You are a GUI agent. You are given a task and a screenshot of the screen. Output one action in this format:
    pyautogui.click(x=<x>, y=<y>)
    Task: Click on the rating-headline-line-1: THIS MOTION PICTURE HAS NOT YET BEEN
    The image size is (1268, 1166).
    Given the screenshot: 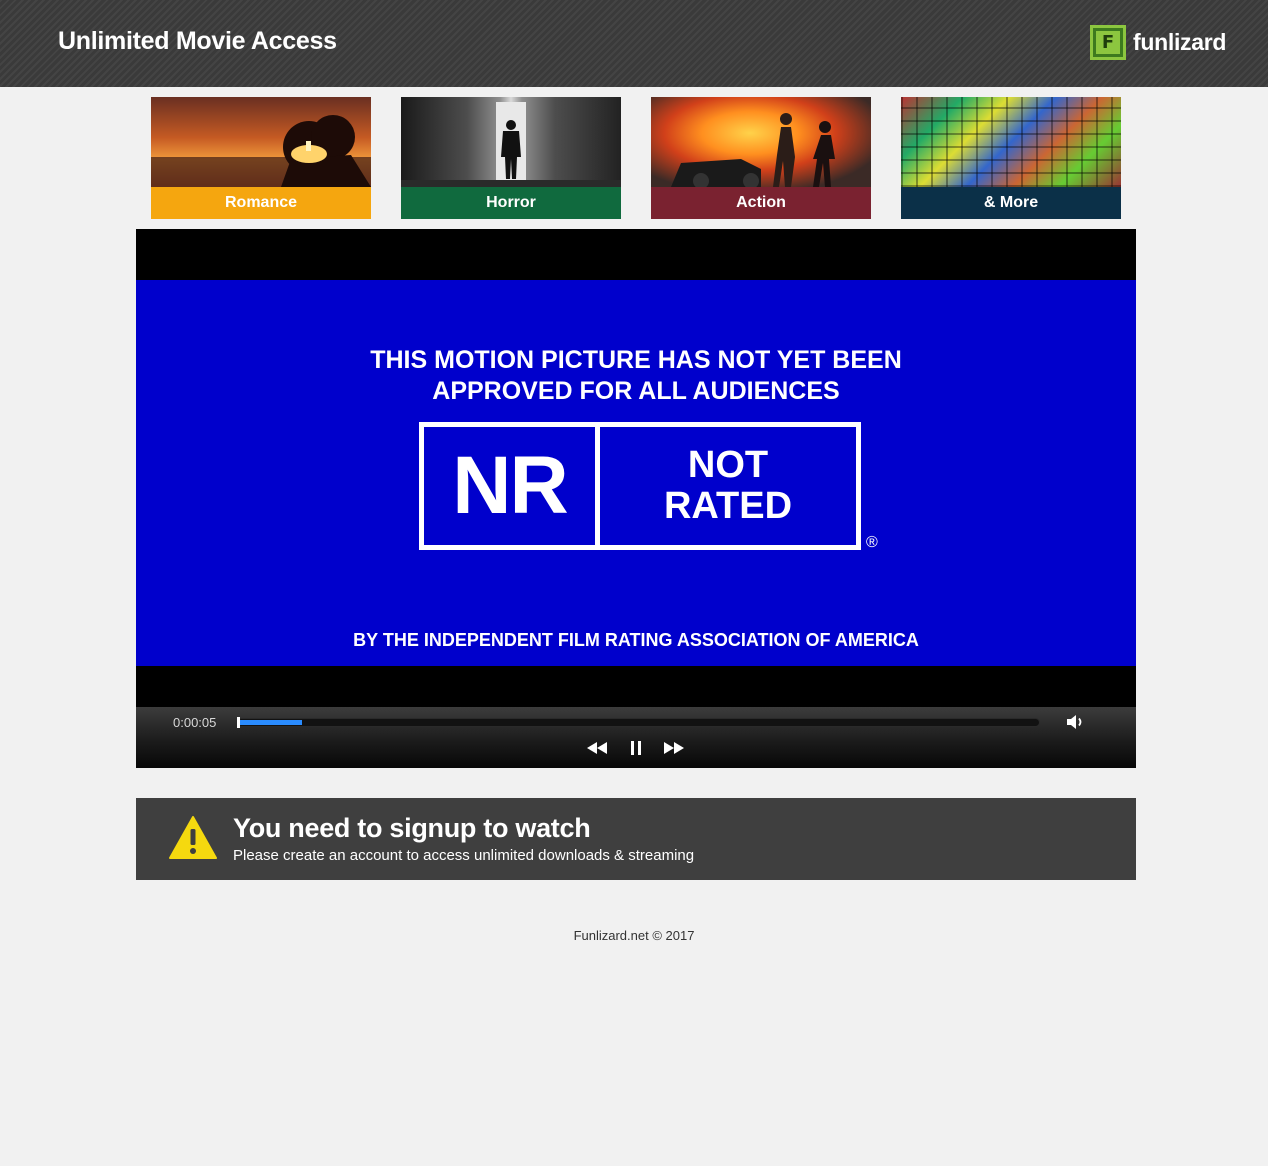 What is the action you would take?
    pyautogui.click(x=636, y=360)
    